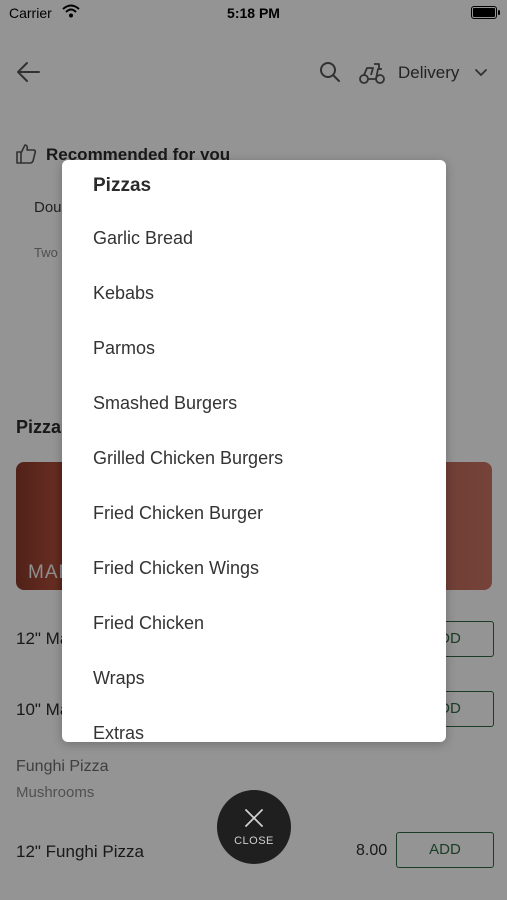 The height and width of the screenshot is (900, 507). Describe the element at coordinates (124, 348) in the screenshot. I see `picker-item: Parmos` at that location.